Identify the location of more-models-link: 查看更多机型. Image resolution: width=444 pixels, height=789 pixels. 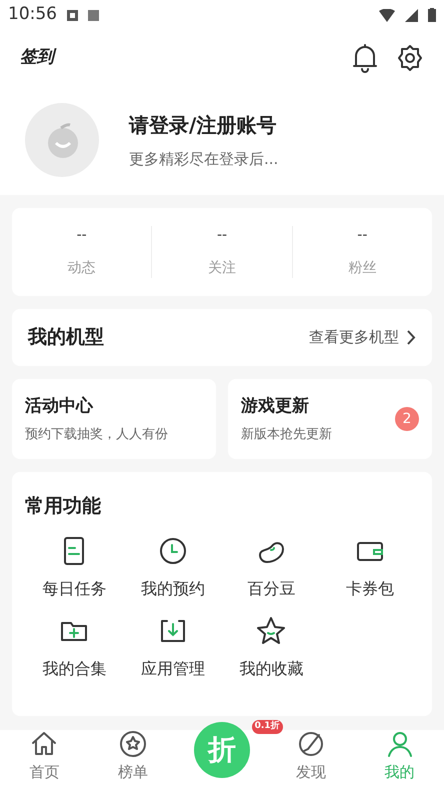
(362, 337).